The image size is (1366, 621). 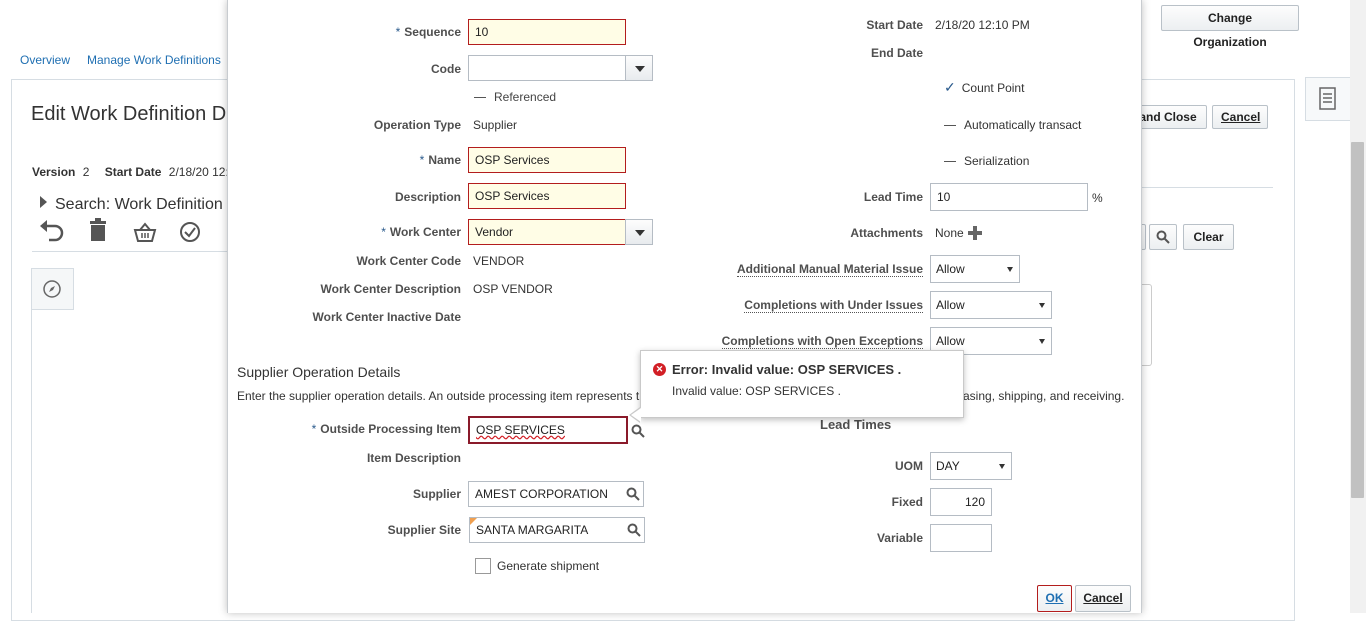 What do you see at coordinates (1206, 187) in the screenshot?
I see `bg-divider` at bounding box center [1206, 187].